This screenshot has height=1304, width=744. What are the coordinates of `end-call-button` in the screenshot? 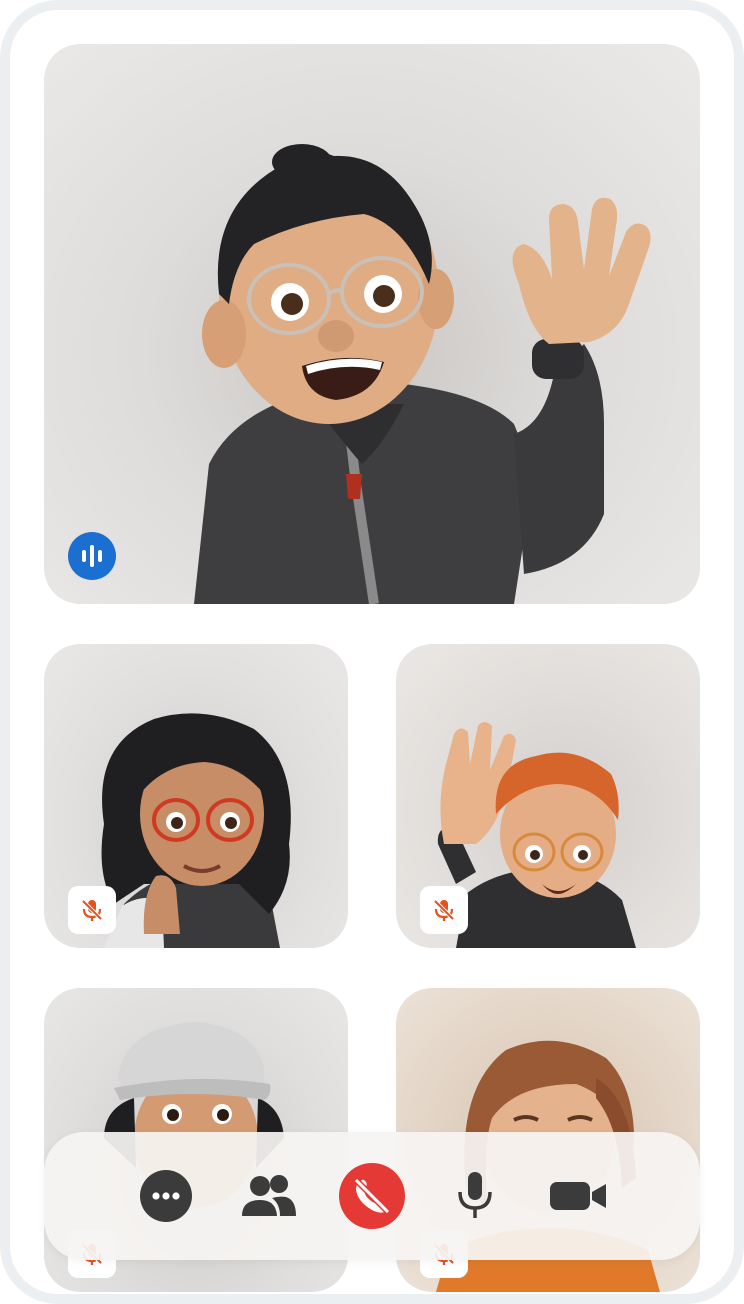 It's located at (372, 1196).